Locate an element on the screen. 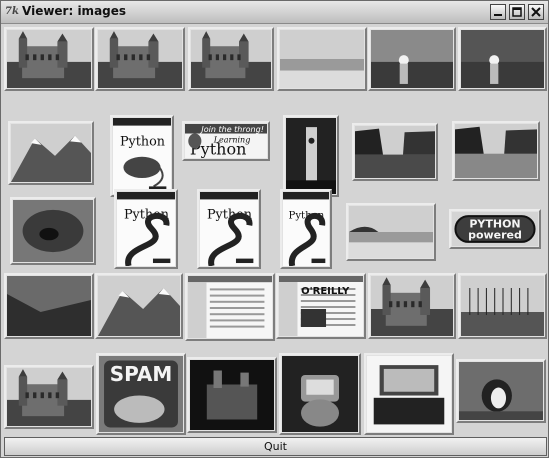  thumb-programming-python-cover-3-image: Python is located at coordinates (229, 229).